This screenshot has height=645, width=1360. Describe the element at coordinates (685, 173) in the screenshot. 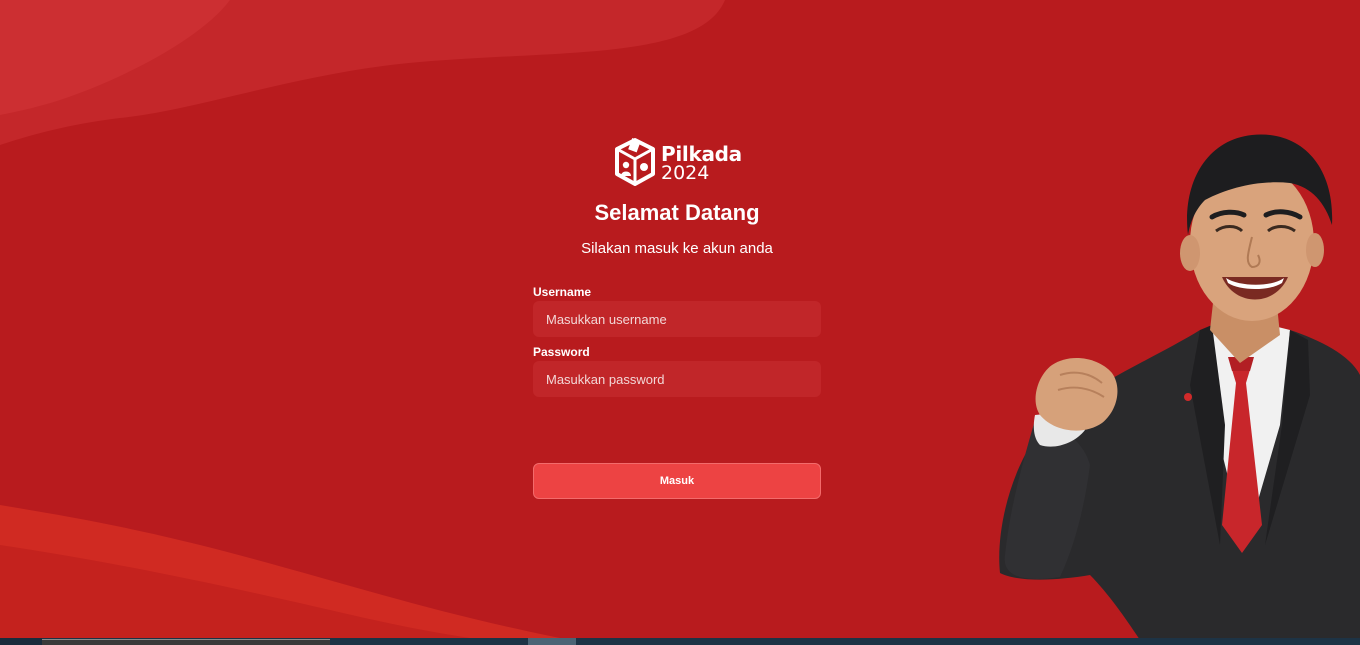

I see `logo-year: 2024` at that location.